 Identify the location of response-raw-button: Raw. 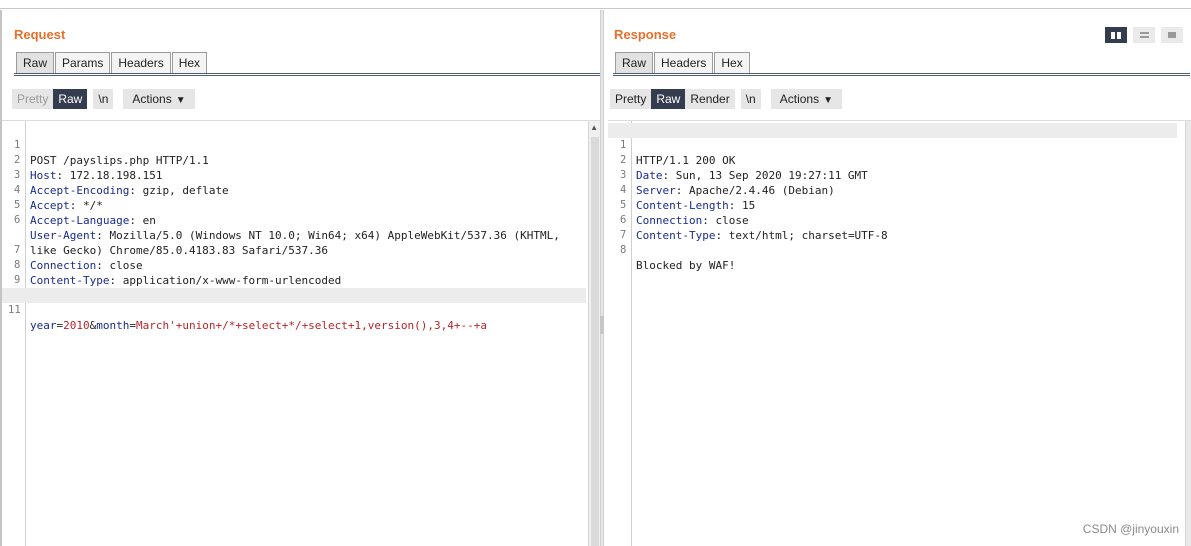
(668, 99).